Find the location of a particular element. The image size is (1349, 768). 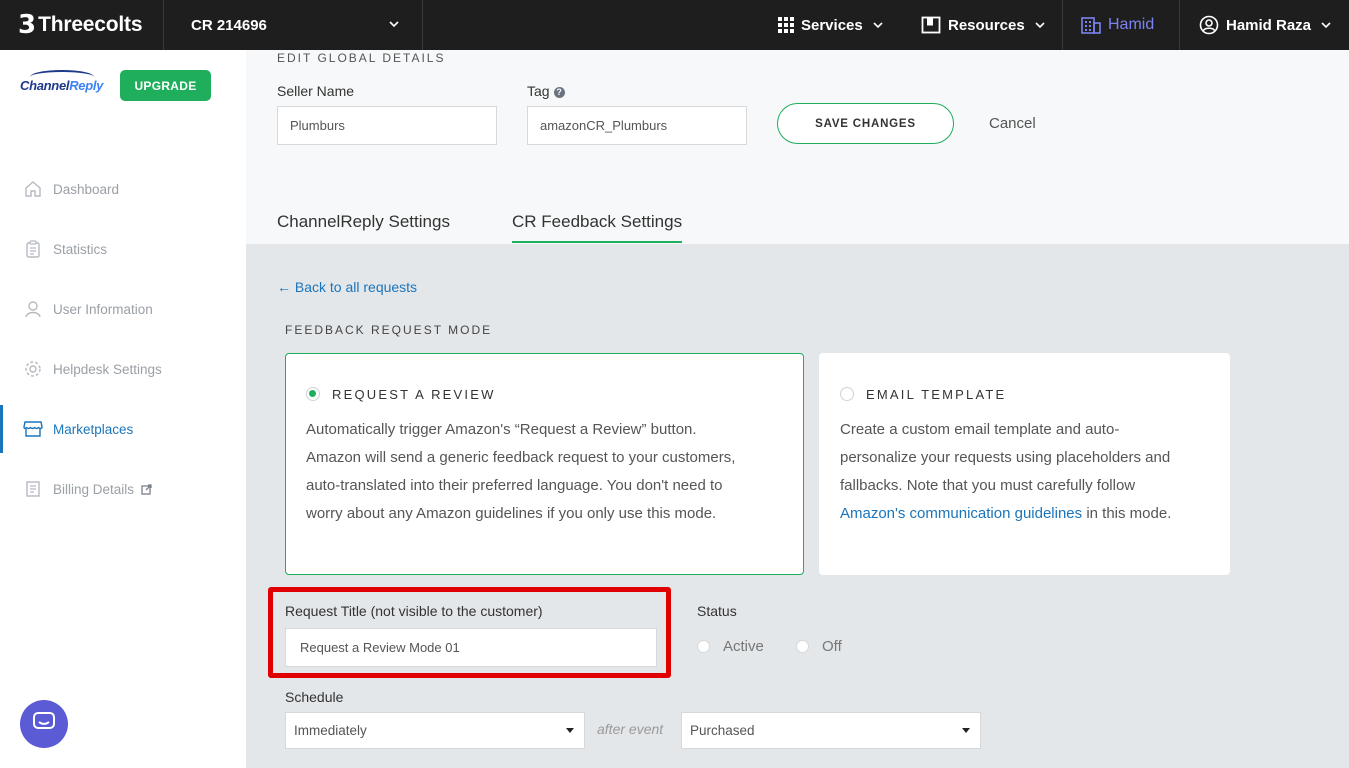

gear-icon is located at coordinates (33, 369).